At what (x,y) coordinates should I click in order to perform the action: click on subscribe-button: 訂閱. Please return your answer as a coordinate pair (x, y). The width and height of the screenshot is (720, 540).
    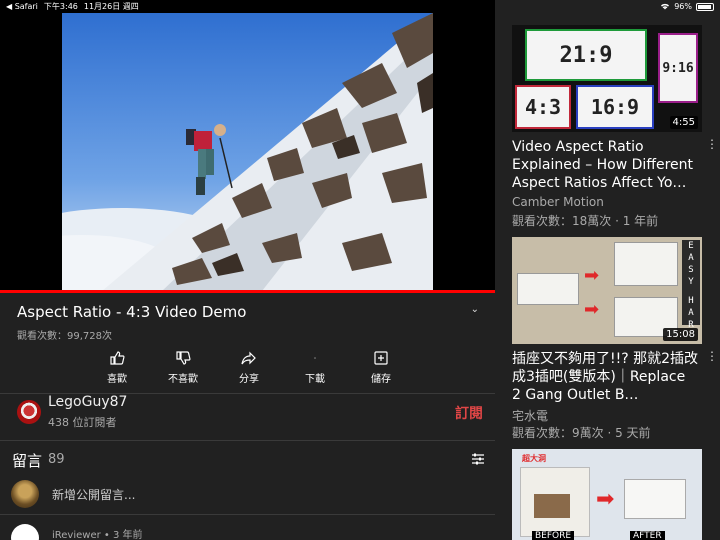
    Looking at the image, I should click on (469, 413).